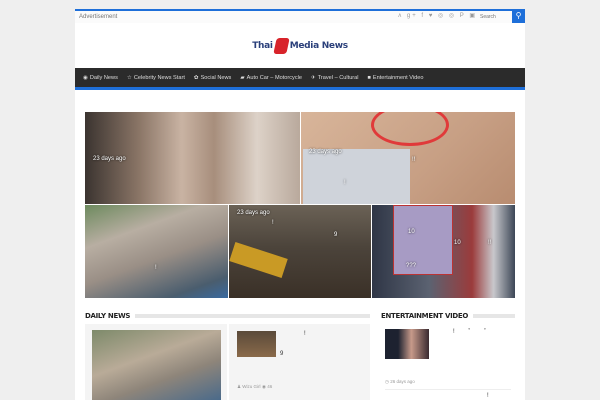  What do you see at coordinates (85, 77) in the screenshot?
I see `globe-icon: ◉` at bounding box center [85, 77].